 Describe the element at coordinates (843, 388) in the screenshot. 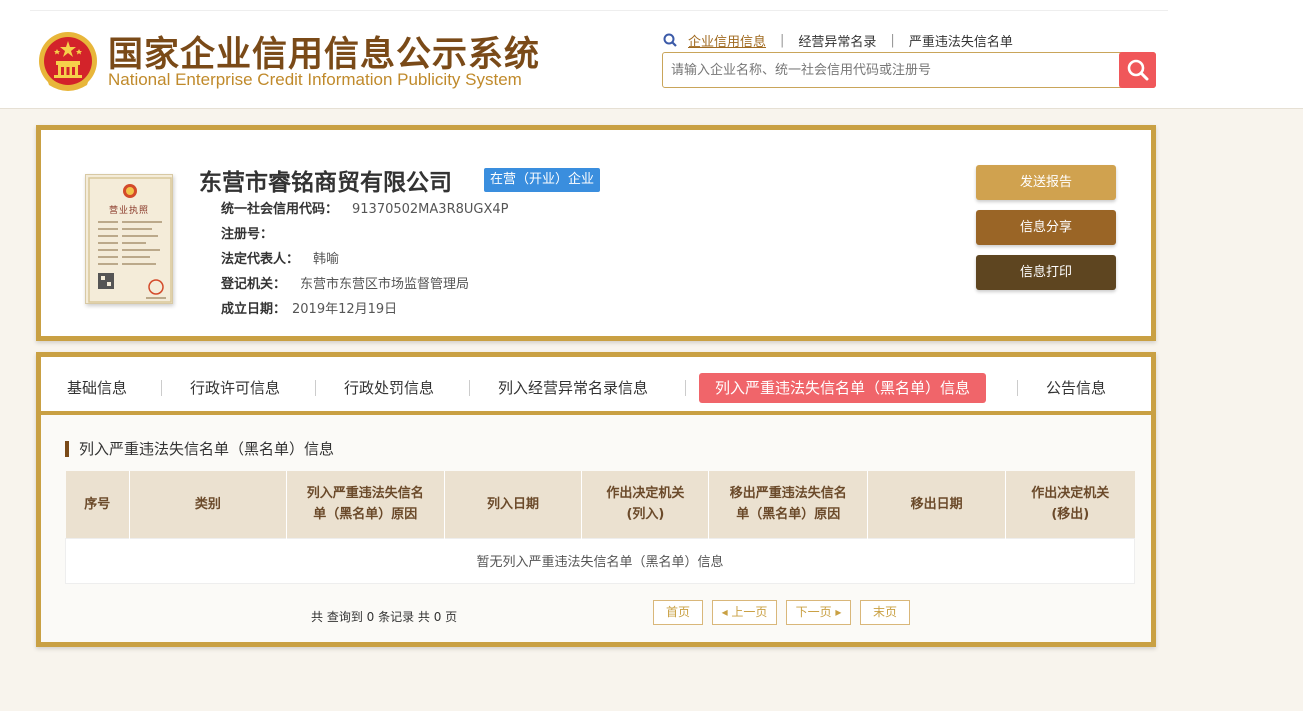

I see `tab-blacklist: 列入严重违法失信名单（黑名单）信息` at that location.